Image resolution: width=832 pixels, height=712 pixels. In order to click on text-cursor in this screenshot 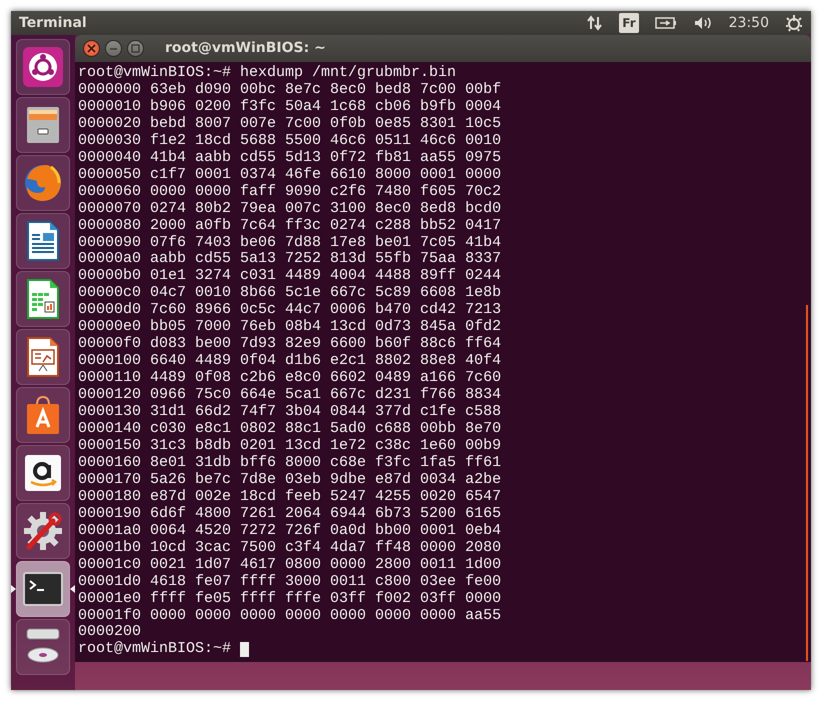, I will do `click(245, 650)`.